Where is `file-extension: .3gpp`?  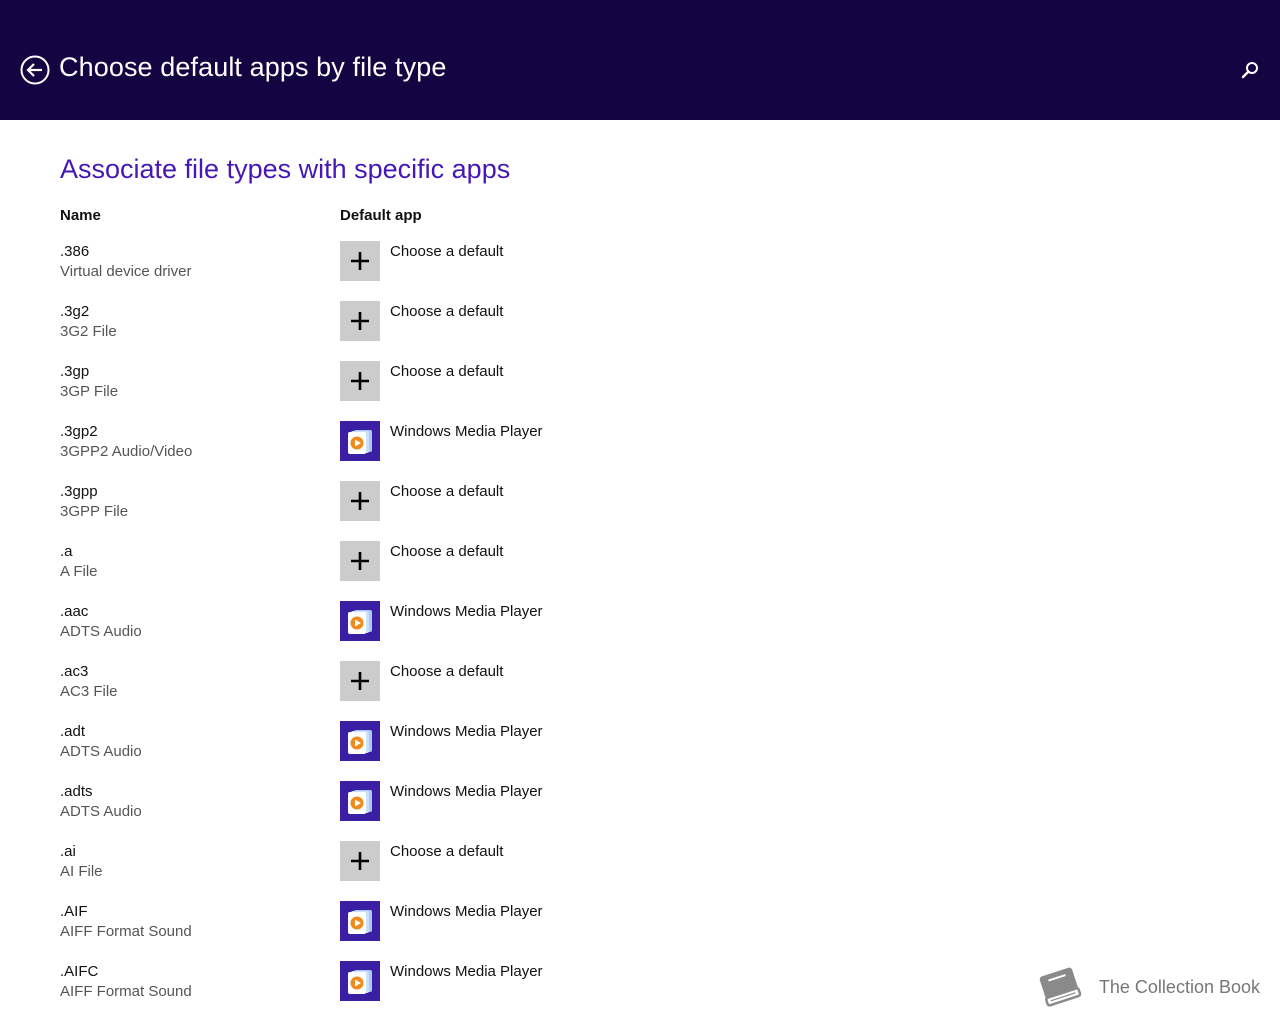
file-extension: .3gpp is located at coordinates (79, 491).